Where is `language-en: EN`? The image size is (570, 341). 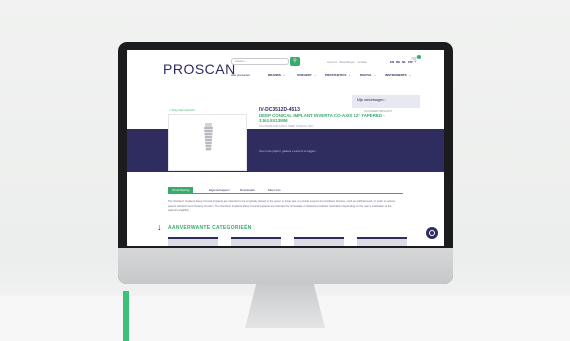 language-en: EN is located at coordinates (392, 62).